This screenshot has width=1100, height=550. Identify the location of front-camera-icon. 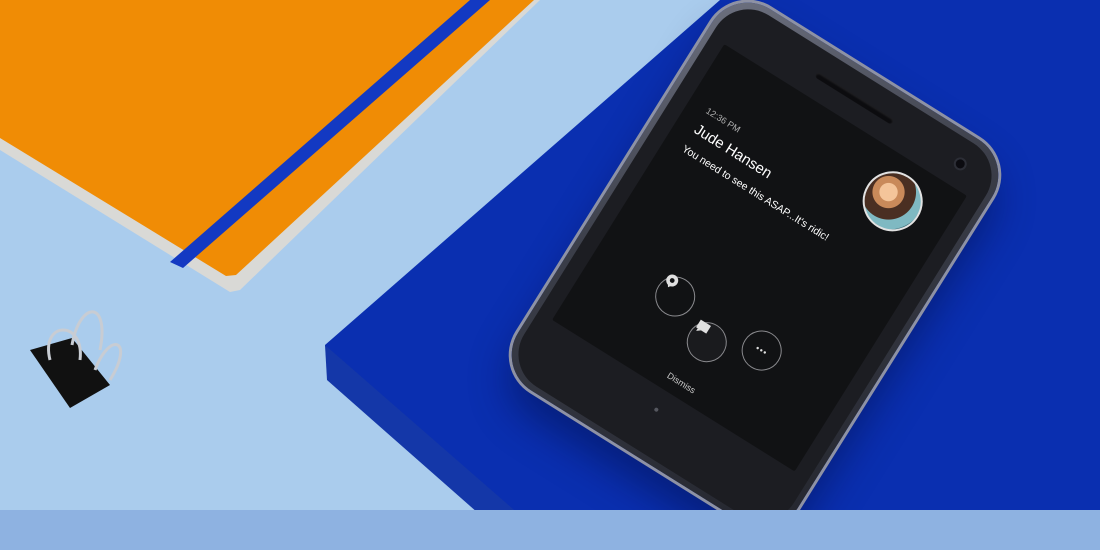
(960, 164).